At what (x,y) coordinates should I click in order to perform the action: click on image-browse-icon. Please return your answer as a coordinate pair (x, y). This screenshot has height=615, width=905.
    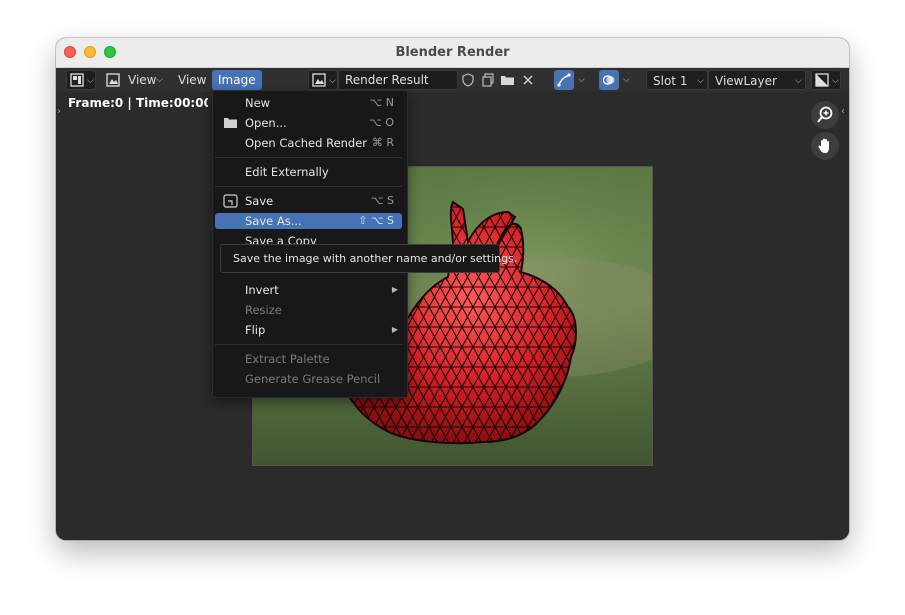
    Looking at the image, I should click on (319, 80).